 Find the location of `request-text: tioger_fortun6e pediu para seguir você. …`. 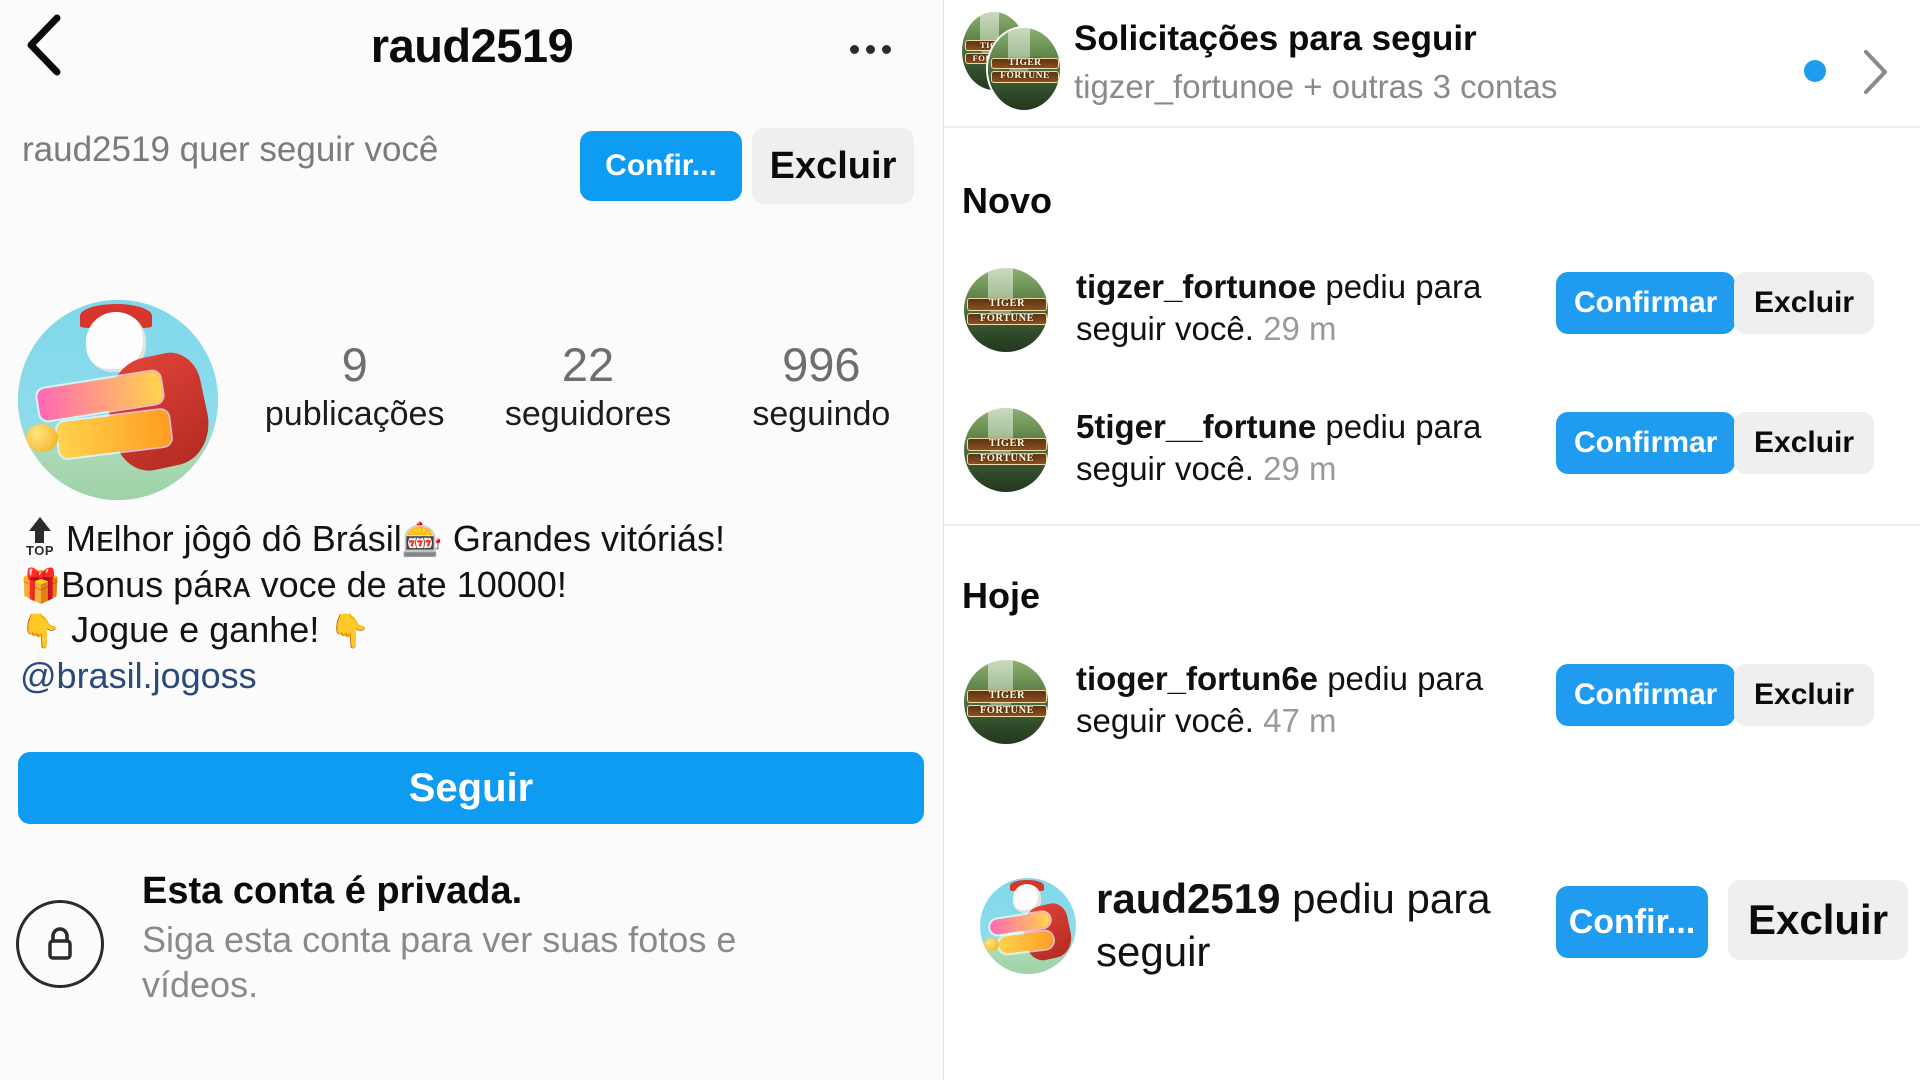

request-text: tioger_fortun6e pediu para seguir você. … is located at coordinates (1296, 700).